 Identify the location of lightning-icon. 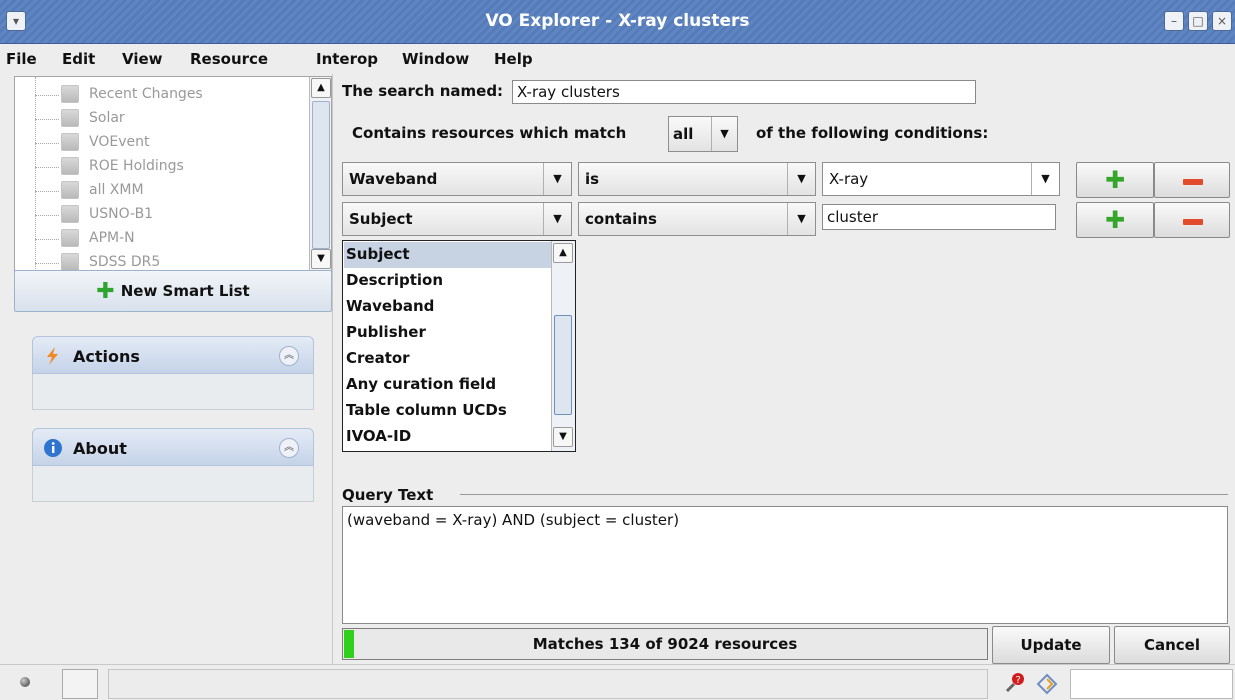
(52, 356).